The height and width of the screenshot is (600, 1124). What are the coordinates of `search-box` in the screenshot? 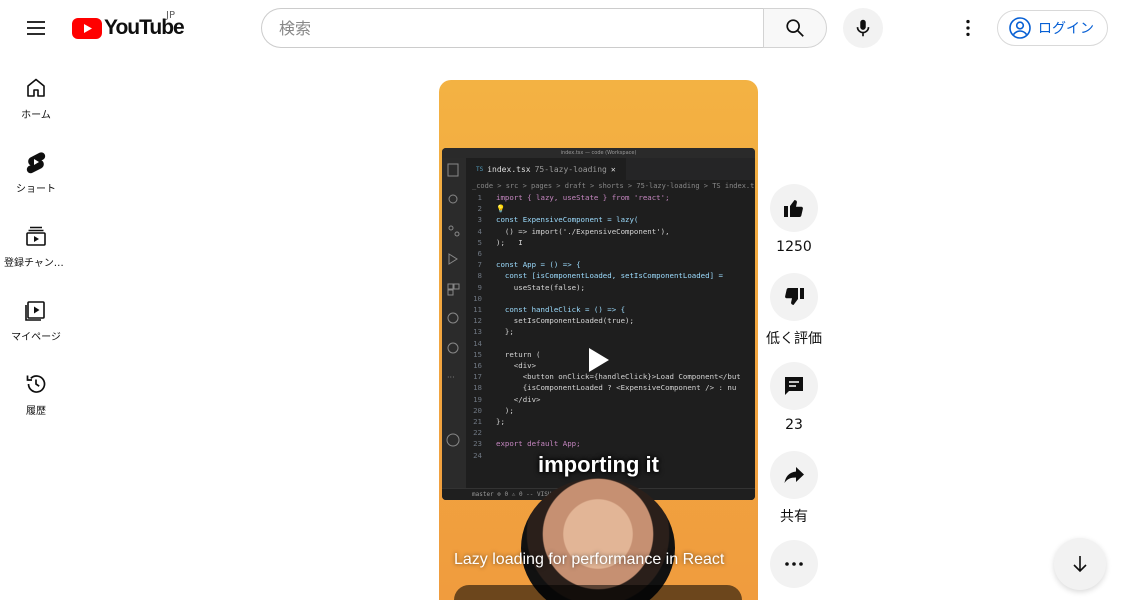 It's located at (512, 28).